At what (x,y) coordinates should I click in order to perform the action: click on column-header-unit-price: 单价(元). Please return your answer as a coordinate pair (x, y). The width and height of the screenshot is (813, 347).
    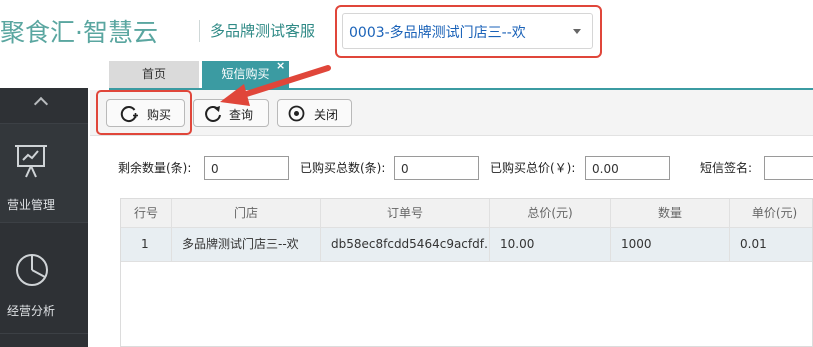
    Looking at the image, I should click on (771, 213).